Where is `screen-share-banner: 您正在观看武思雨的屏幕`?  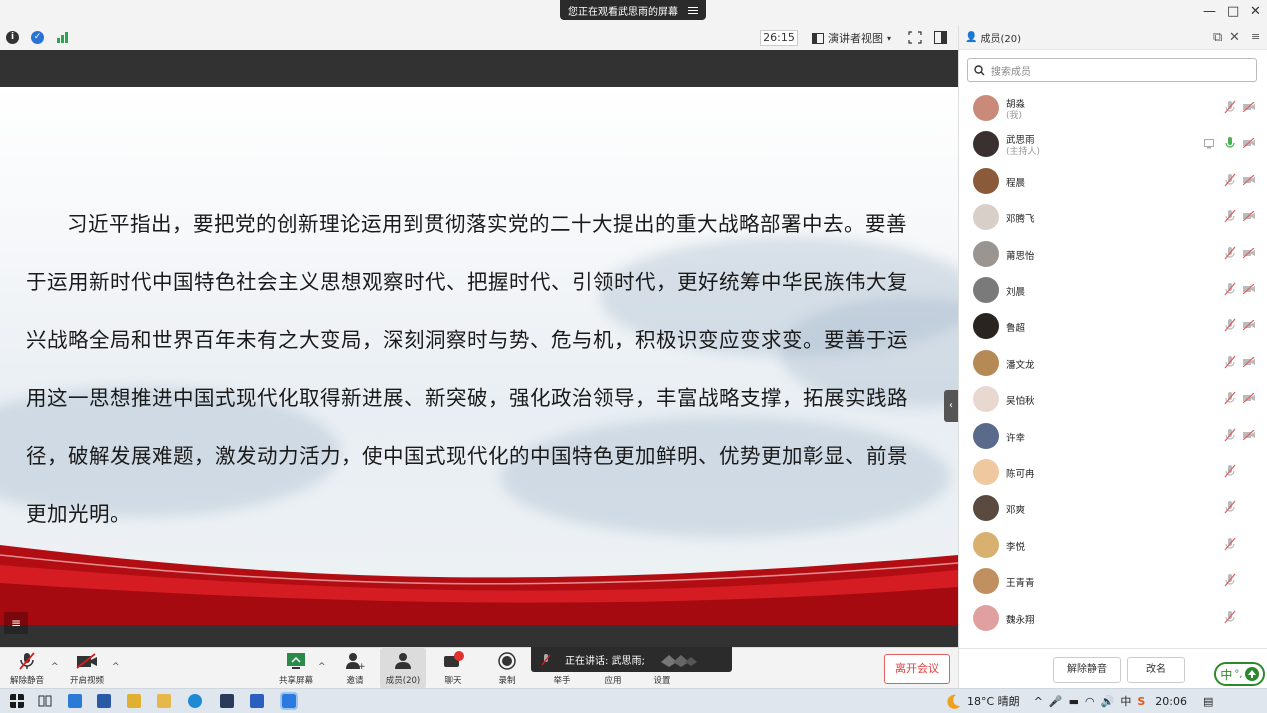
screen-share-banner: 您正在观看武思雨的屏幕 is located at coordinates (633, 10).